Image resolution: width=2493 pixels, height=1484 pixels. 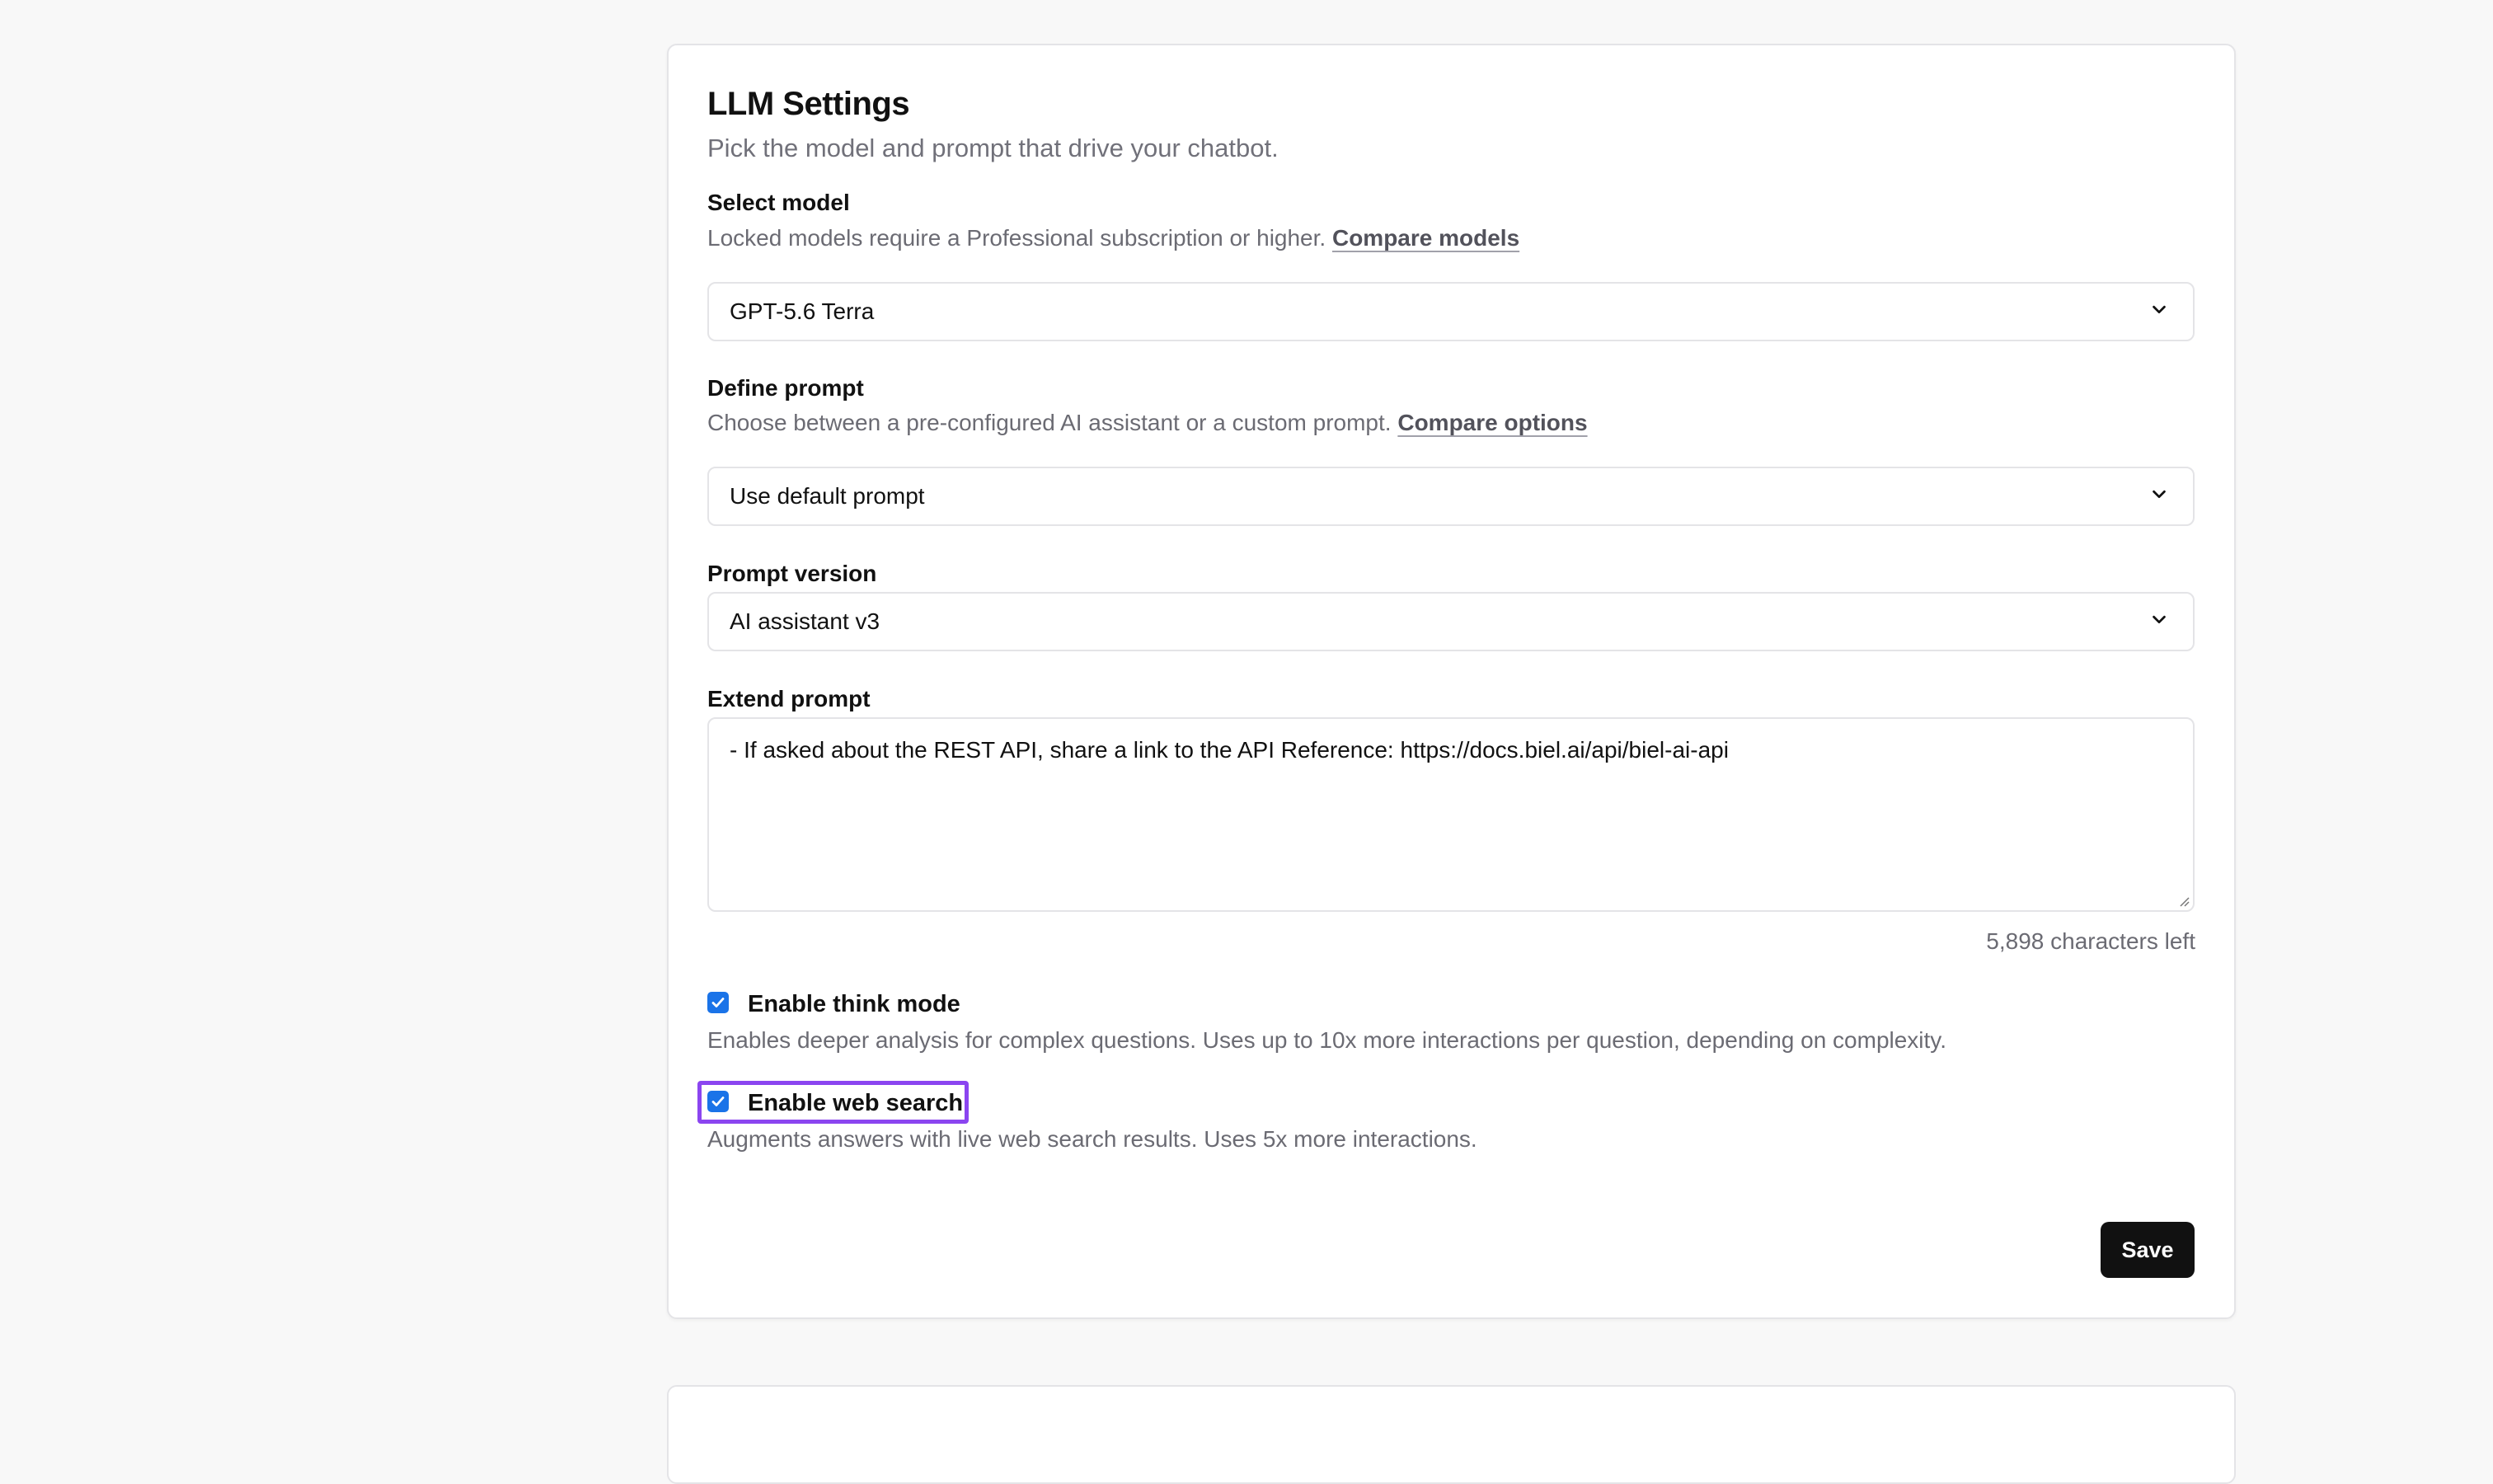 What do you see at coordinates (802, 311) in the screenshot?
I see `model-select-value: GPT-5.6 Terra` at bounding box center [802, 311].